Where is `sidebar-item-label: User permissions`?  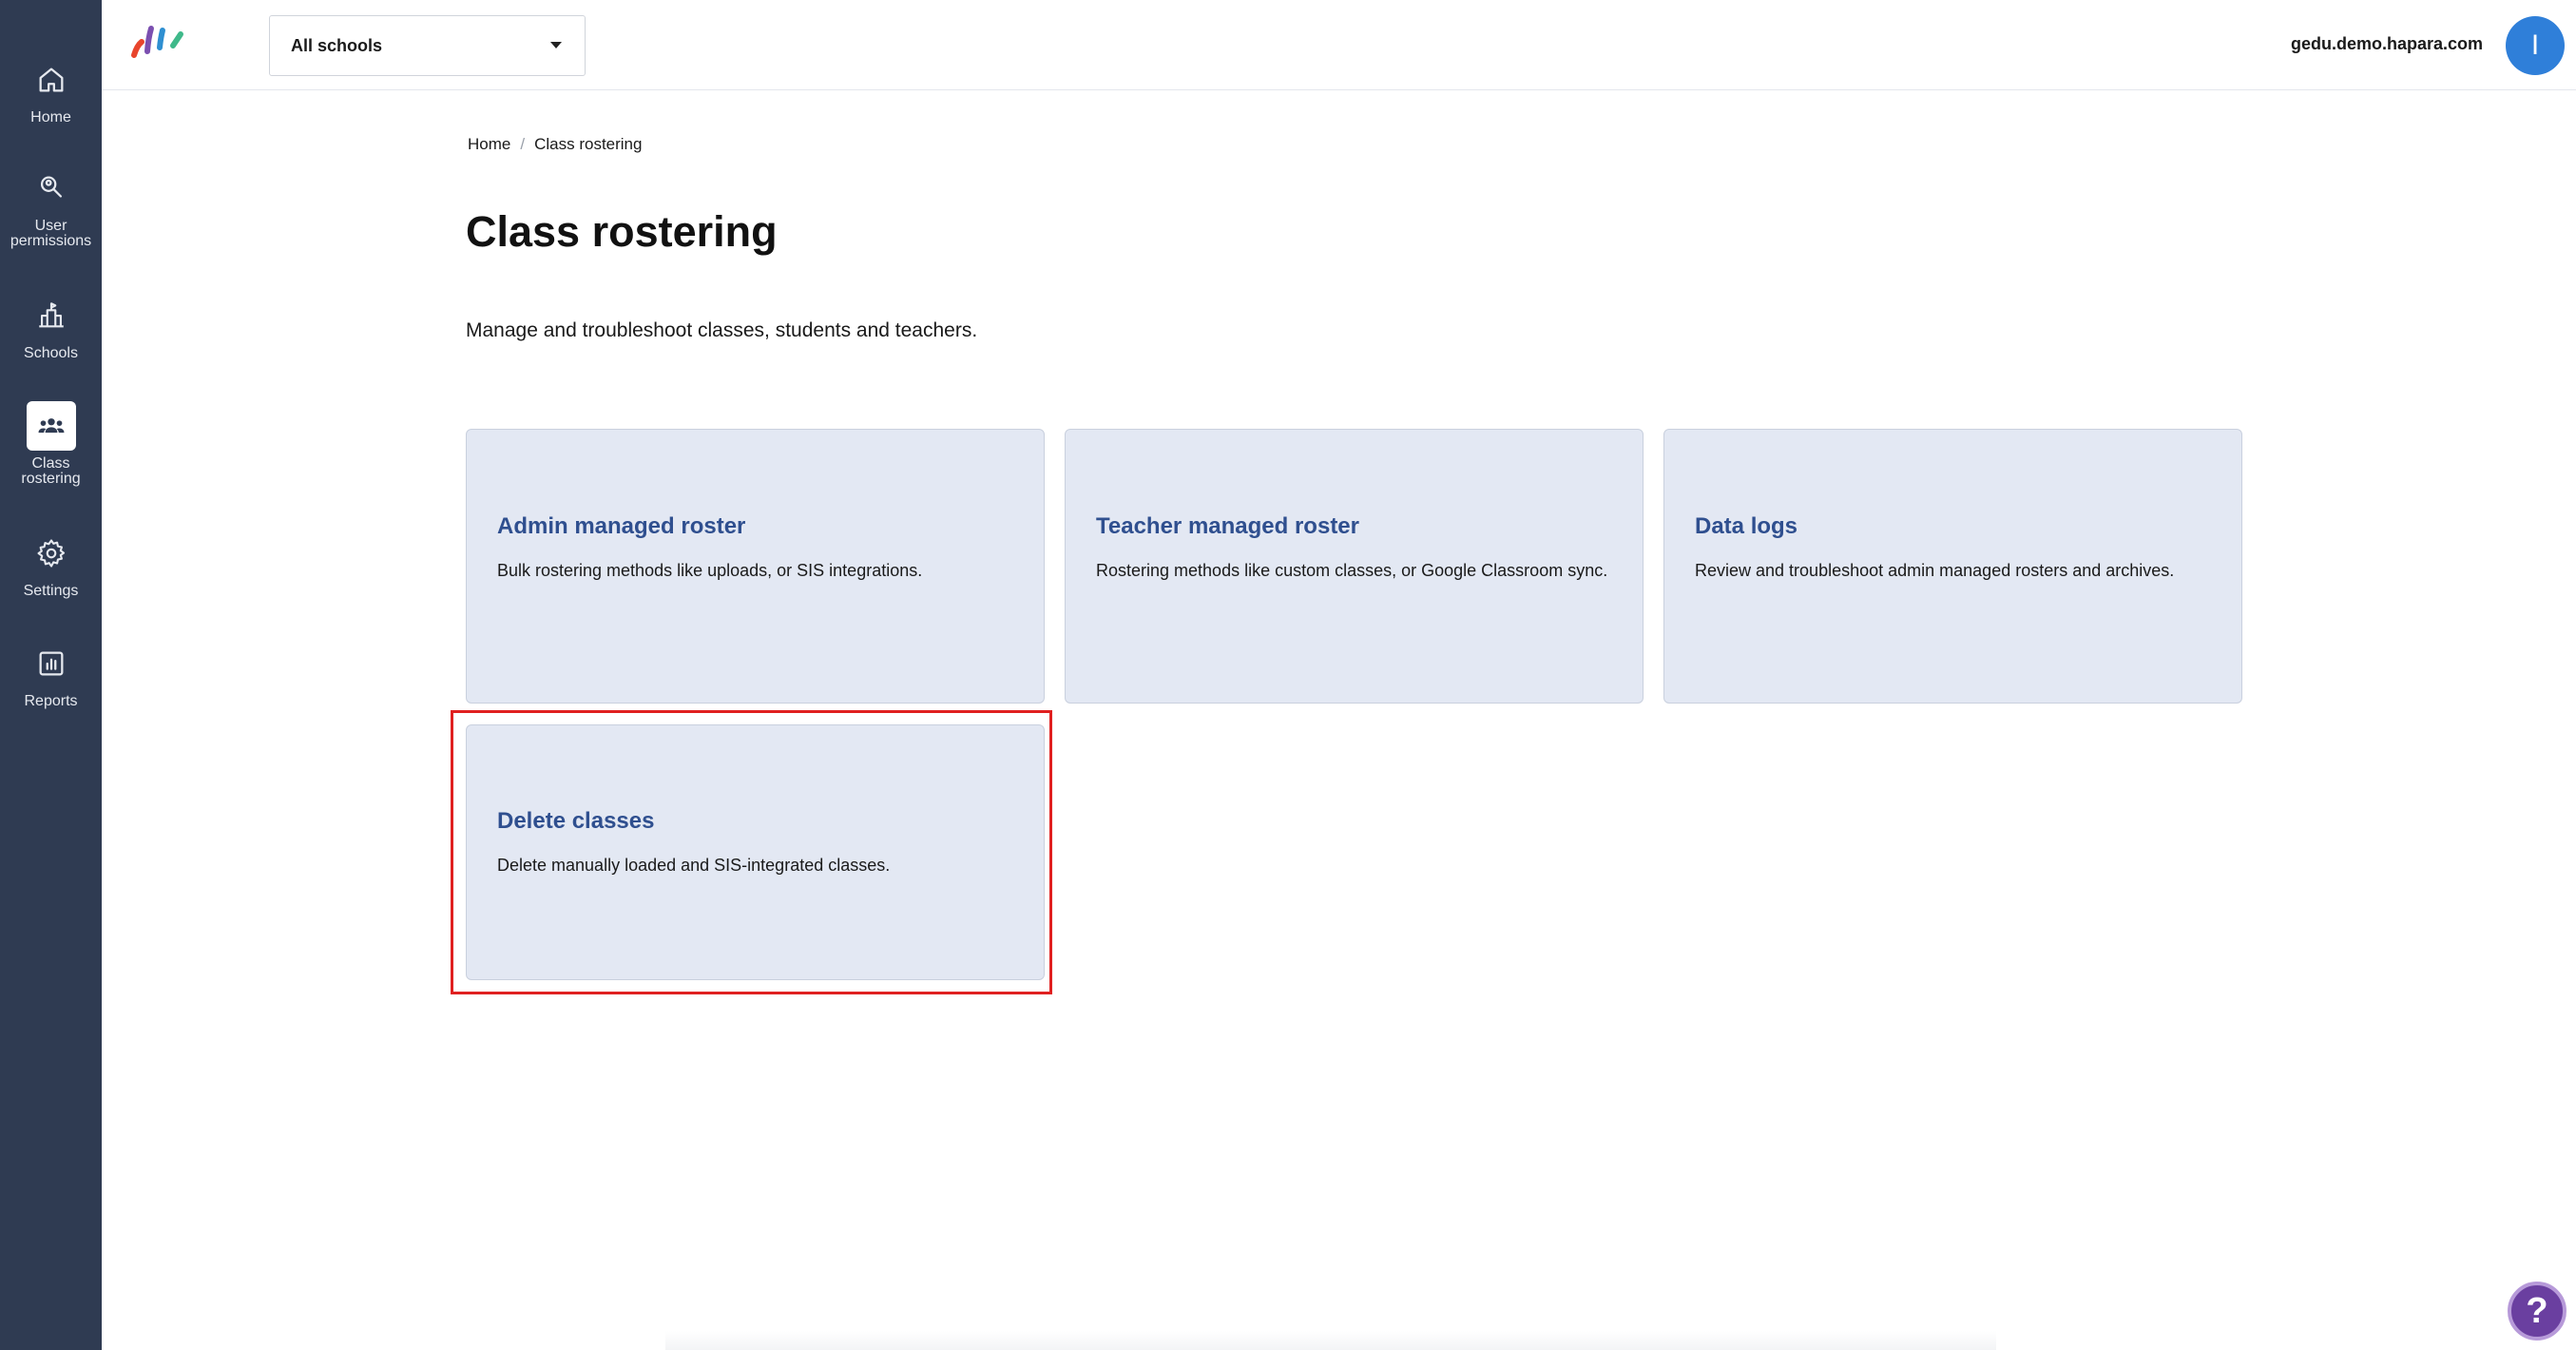
sidebar-item-label: User permissions is located at coordinates (51, 233).